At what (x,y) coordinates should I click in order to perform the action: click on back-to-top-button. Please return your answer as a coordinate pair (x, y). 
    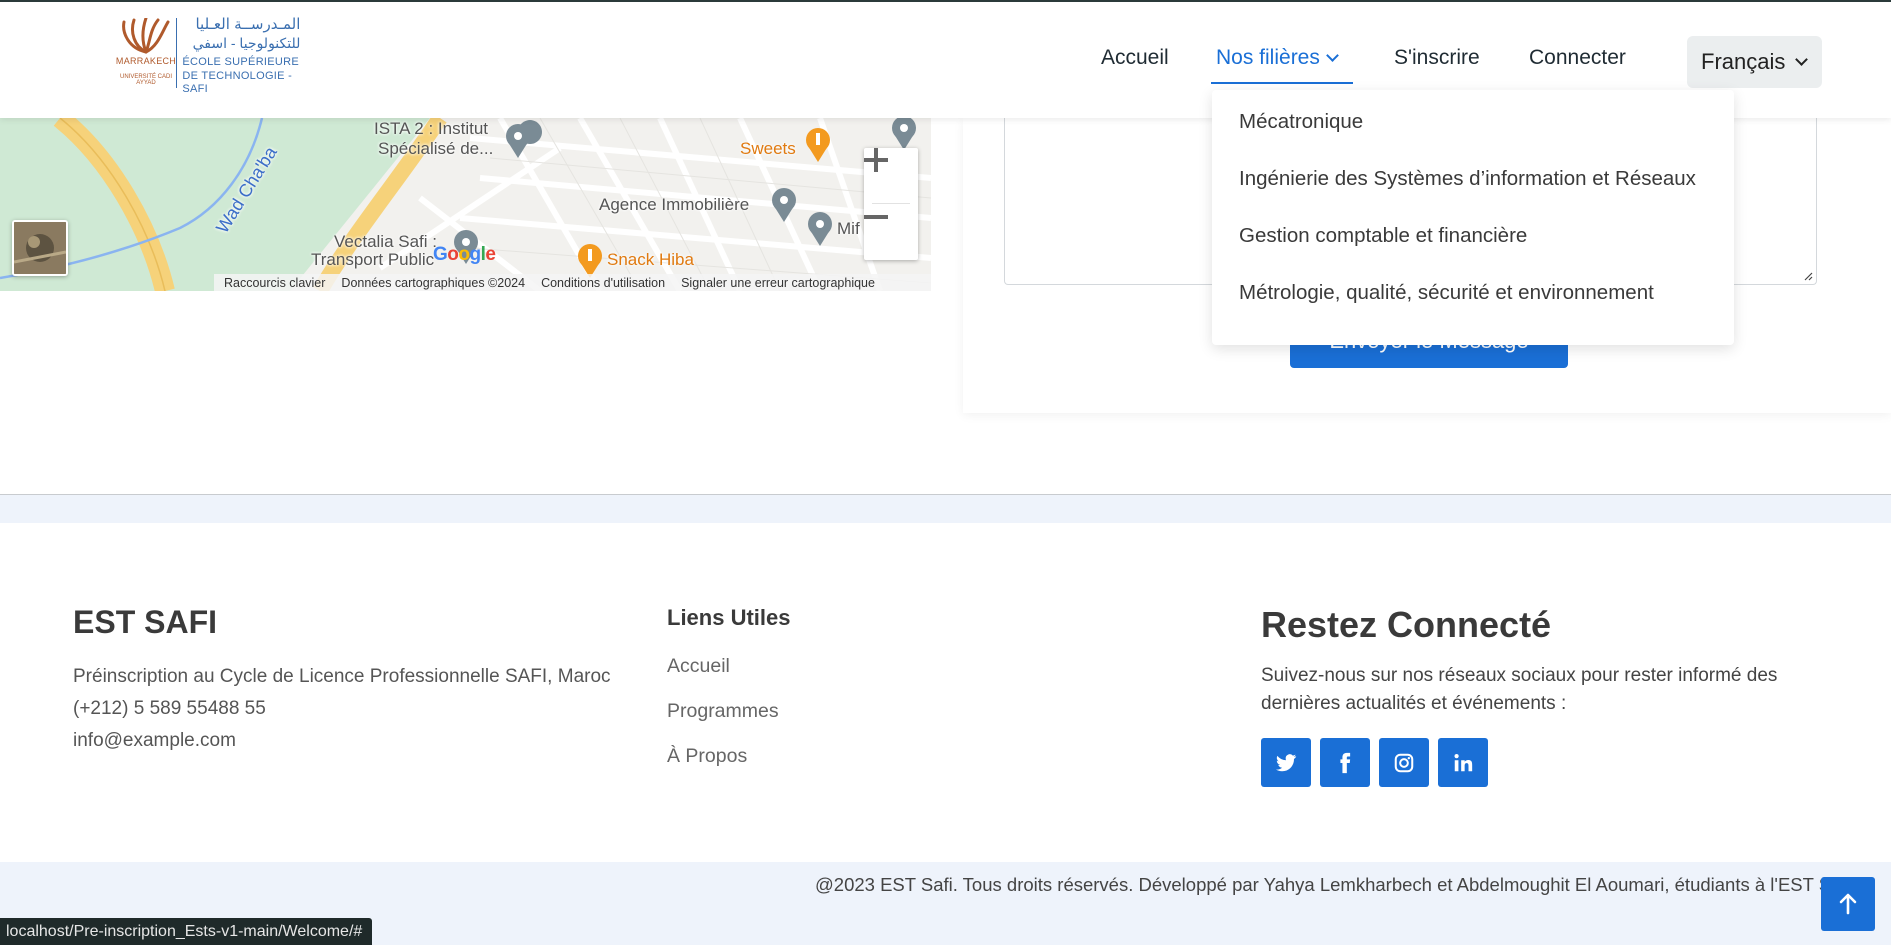
    Looking at the image, I should click on (1848, 904).